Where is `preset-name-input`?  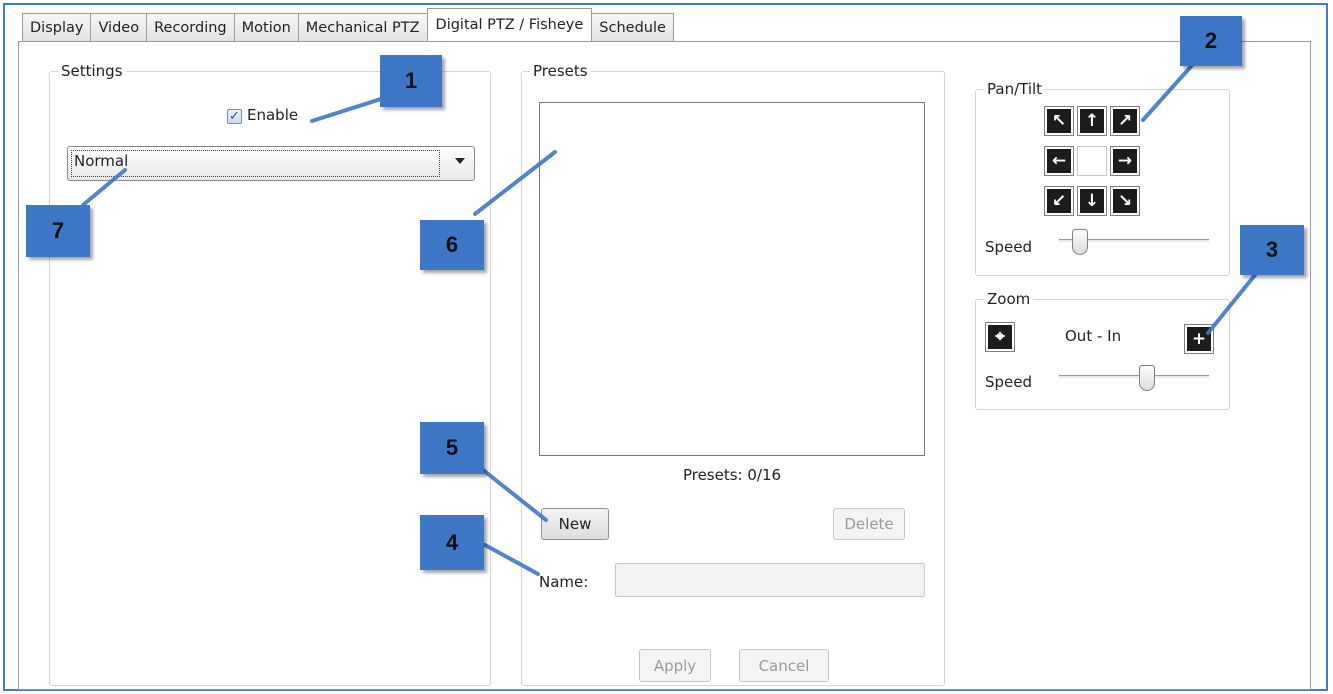 preset-name-input is located at coordinates (770, 580).